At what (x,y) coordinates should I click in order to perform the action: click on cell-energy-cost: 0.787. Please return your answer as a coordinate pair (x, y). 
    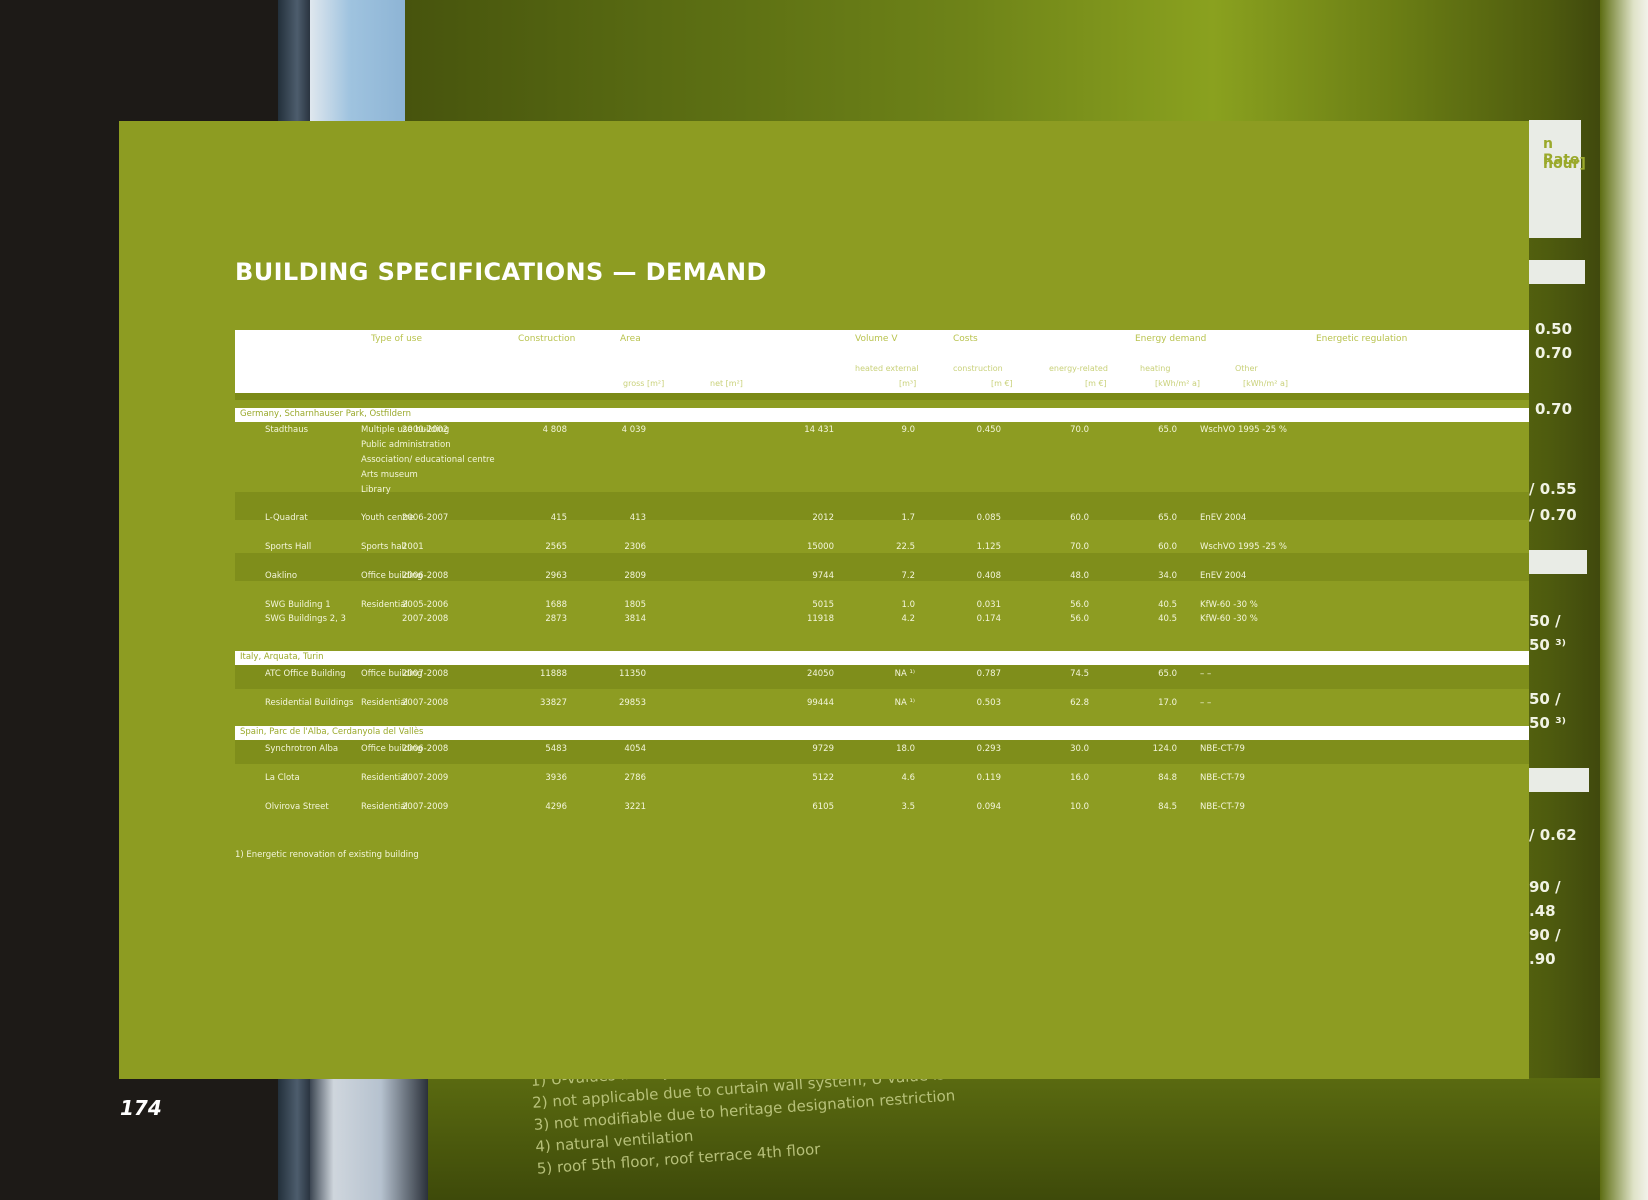
    Looking at the image, I should click on (988, 674).